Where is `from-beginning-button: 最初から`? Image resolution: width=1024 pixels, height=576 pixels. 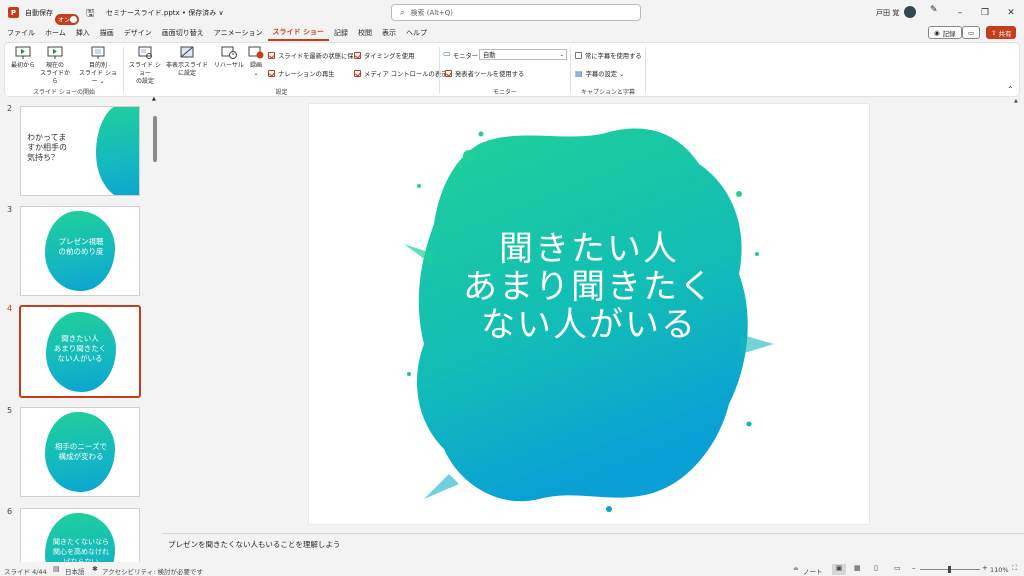 from-beginning-button: 最初から is located at coordinates (23, 58).